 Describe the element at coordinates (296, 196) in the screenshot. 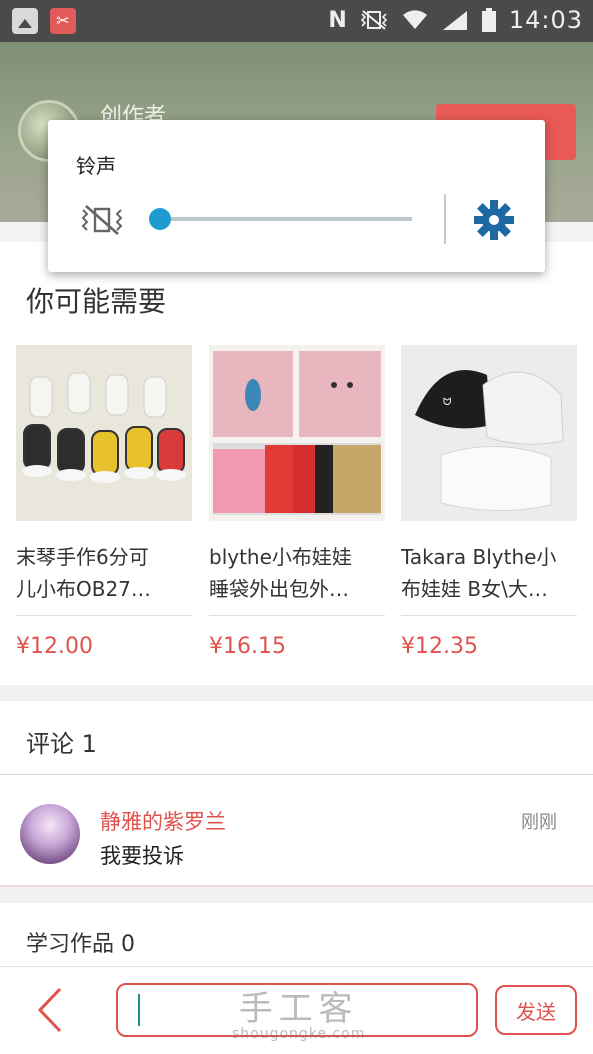

I see `volume-dialog: 铃声` at that location.